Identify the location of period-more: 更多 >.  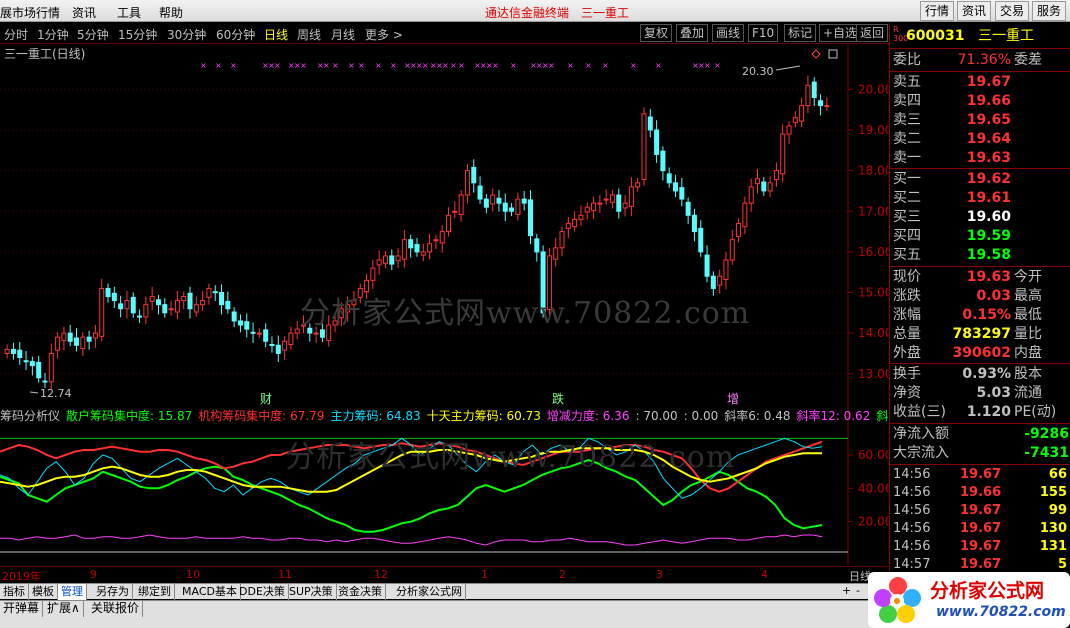
(384, 34).